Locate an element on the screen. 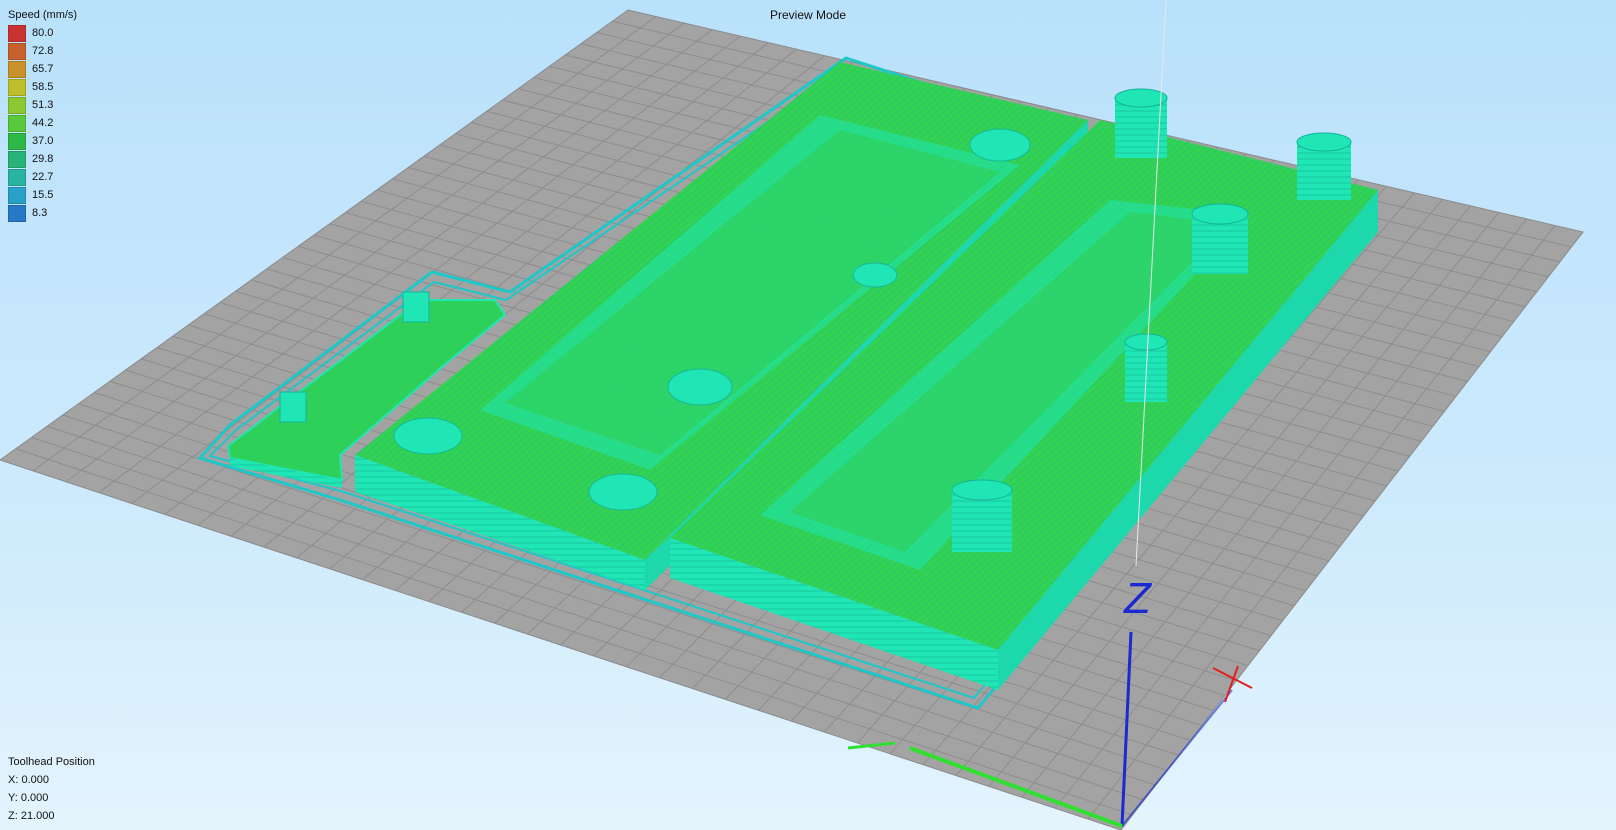  legend-value: 29.8 is located at coordinates (43, 159).